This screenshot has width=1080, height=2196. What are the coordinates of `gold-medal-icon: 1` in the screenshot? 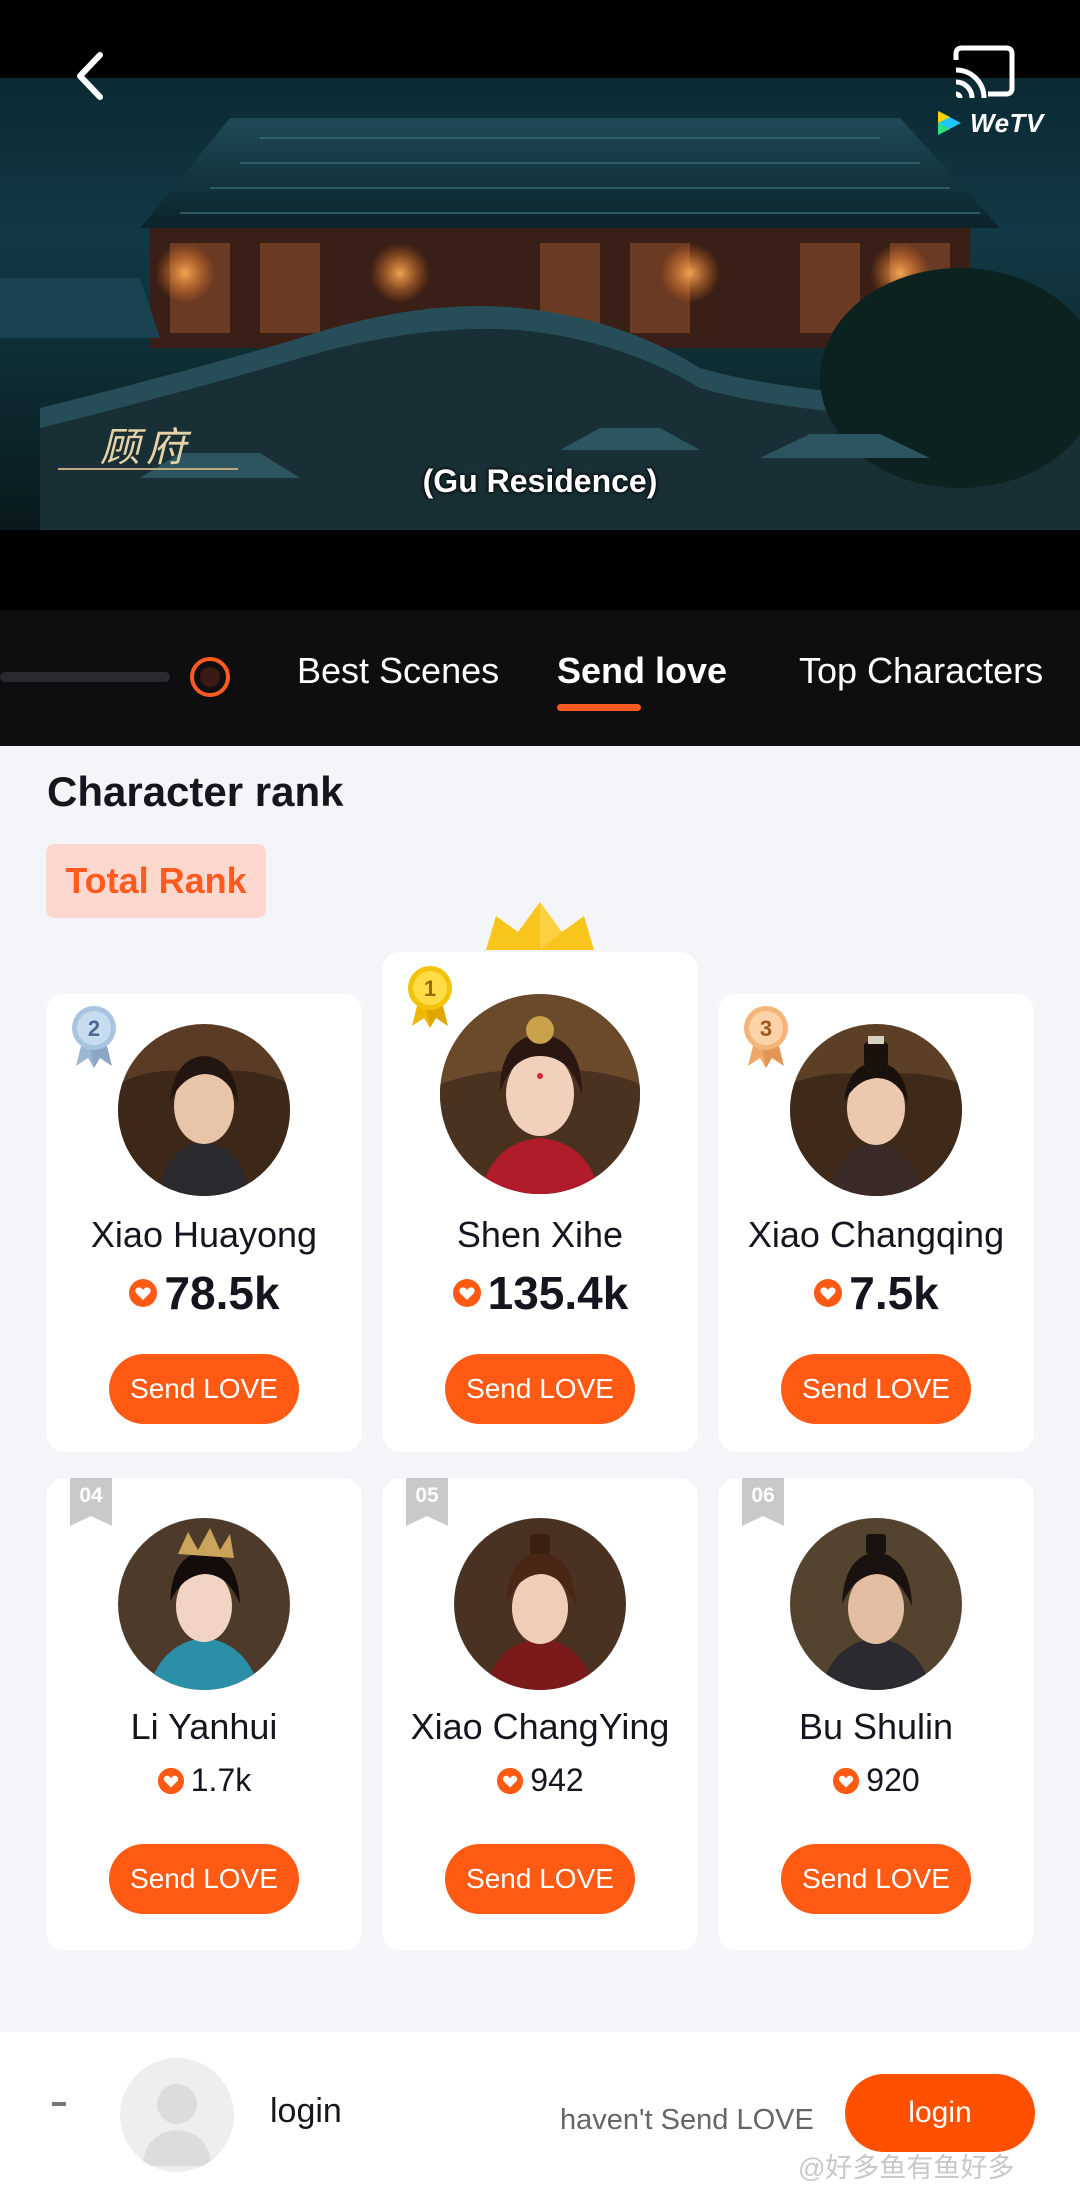 It's located at (430, 997).